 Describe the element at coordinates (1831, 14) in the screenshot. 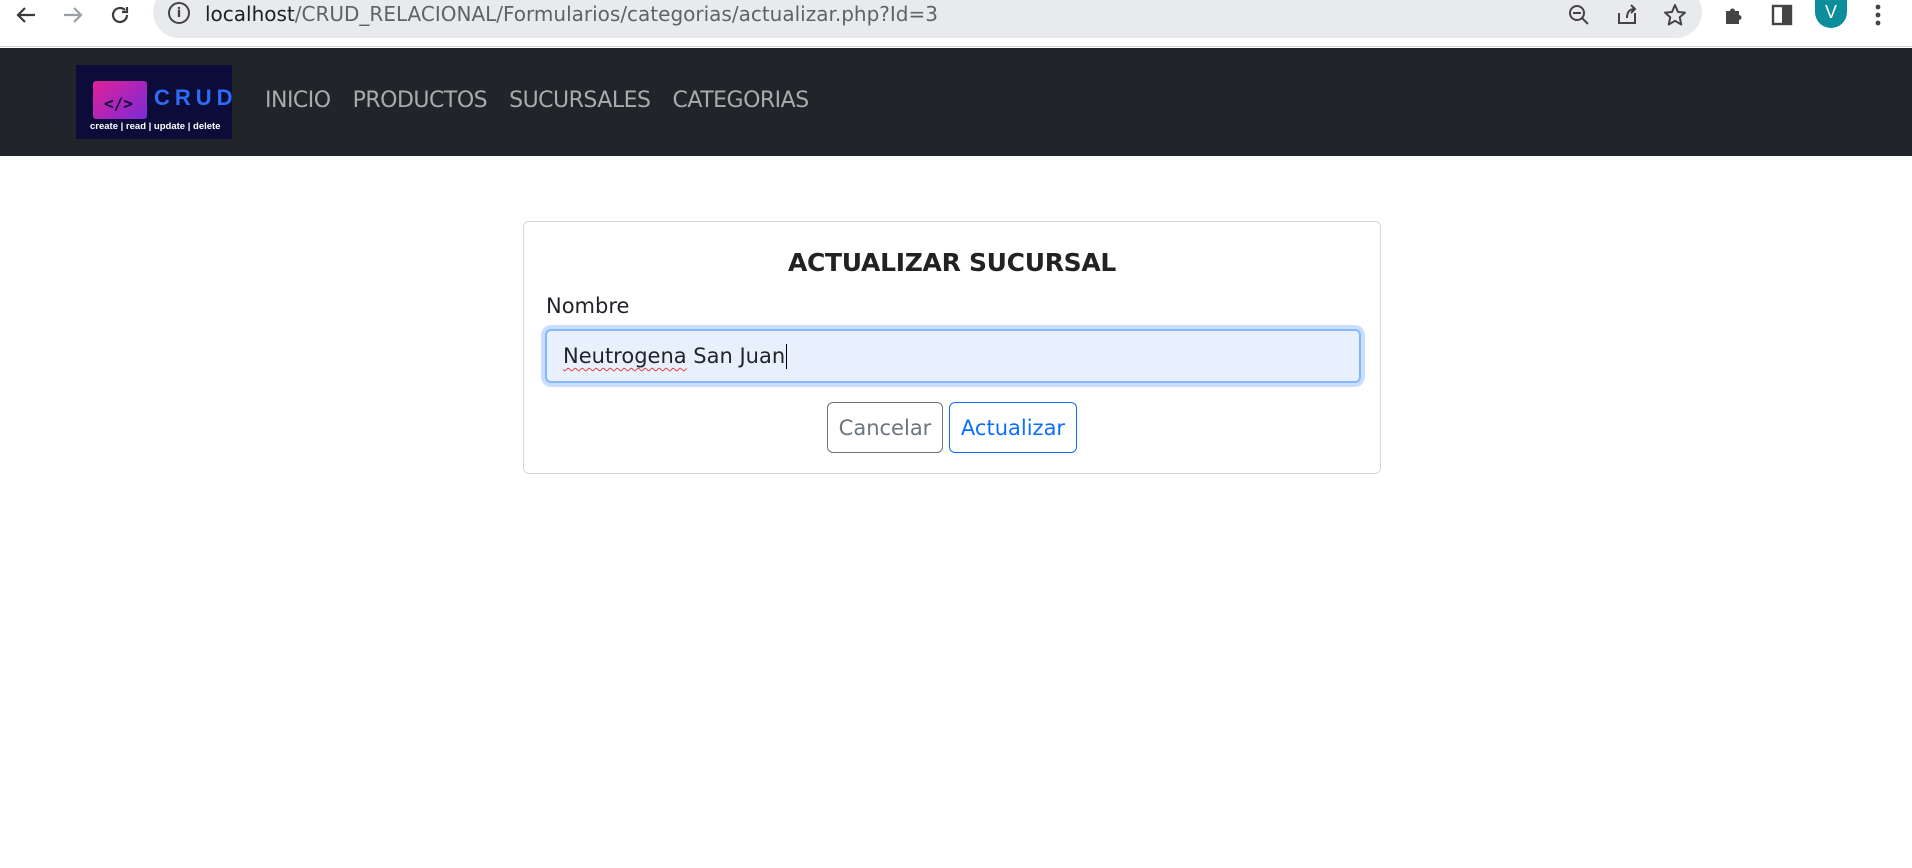

I see `profile-avatar: V` at that location.